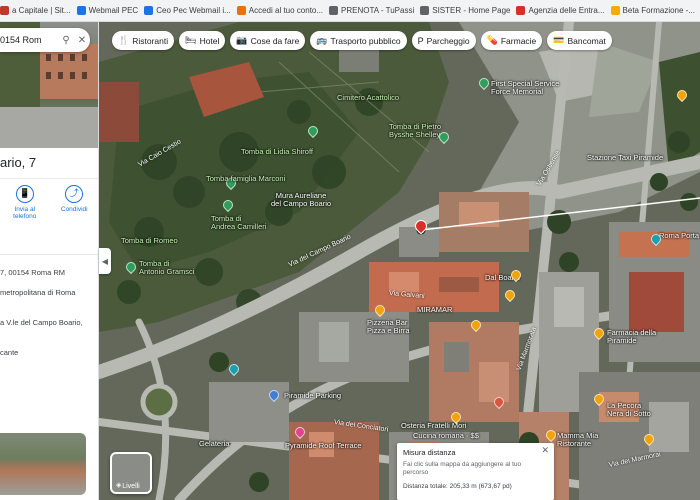 The height and width of the screenshot is (500, 700). What do you see at coordinates (492, 40) in the screenshot?
I see `pharmacy-icon: 💊` at bounding box center [492, 40].